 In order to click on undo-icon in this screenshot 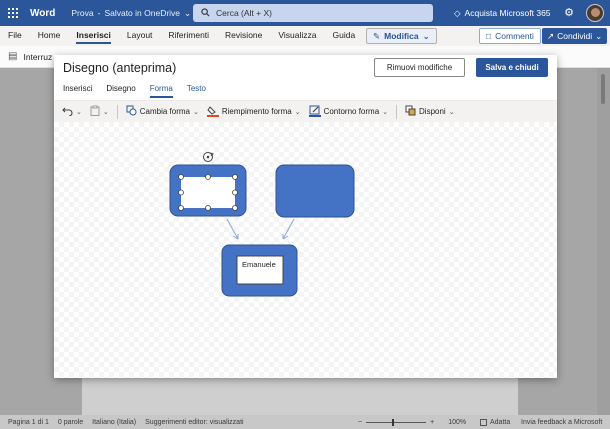, I will do `click(67, 112)`.